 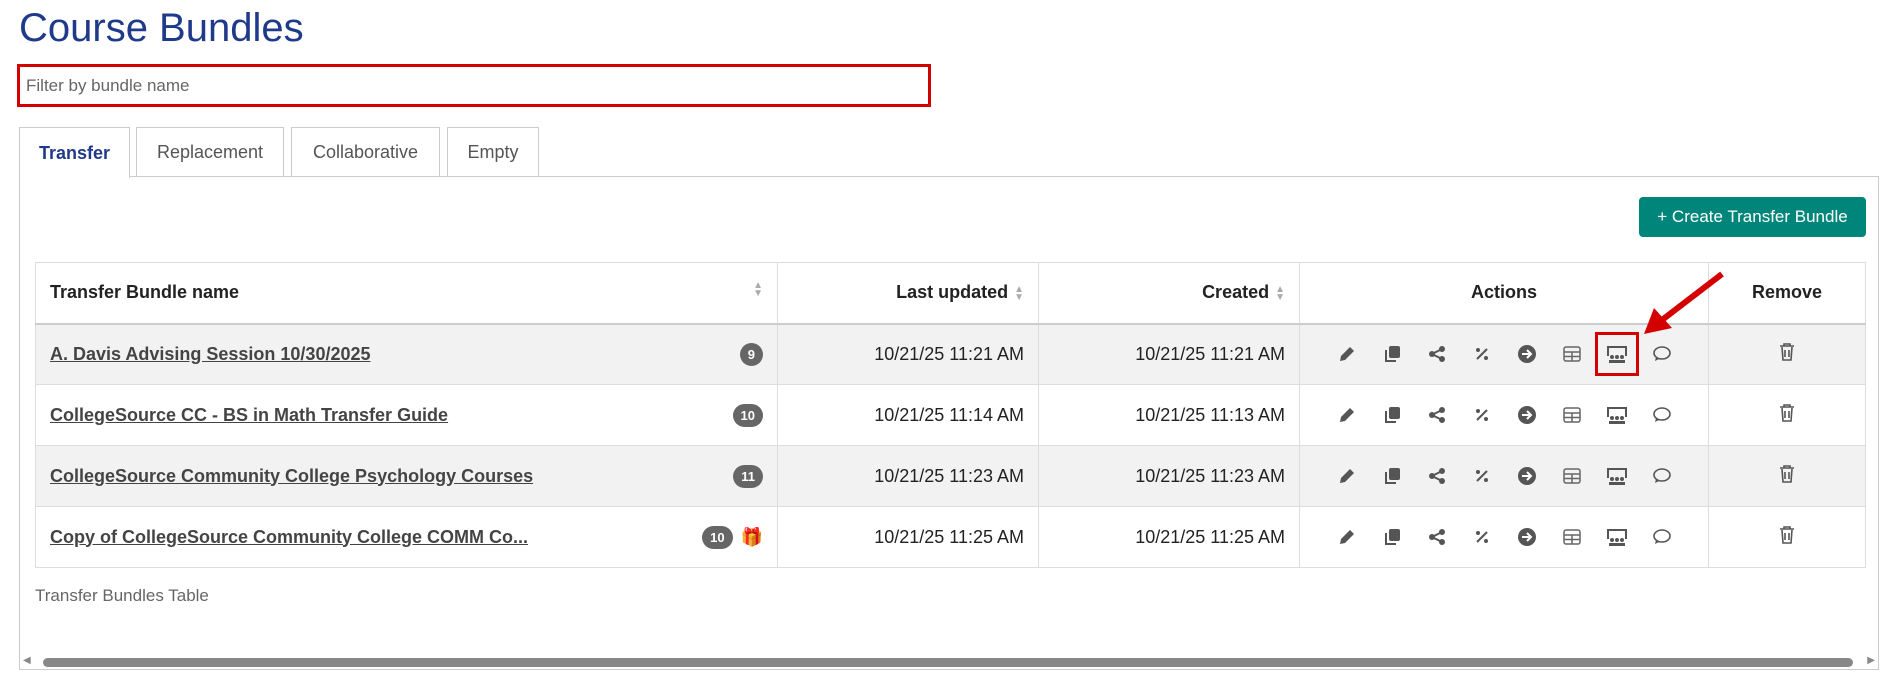 I want to click on last-updated-cell: 10/21/25 11:25 AM, so click(x=908, y=537).